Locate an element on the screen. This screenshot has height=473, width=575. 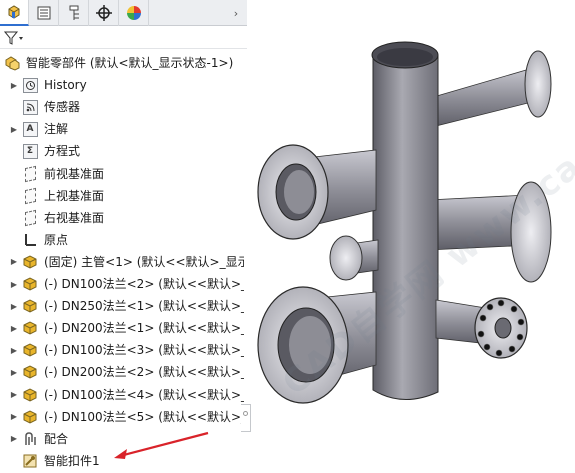
history-icon is located at coordinates (30, 85).